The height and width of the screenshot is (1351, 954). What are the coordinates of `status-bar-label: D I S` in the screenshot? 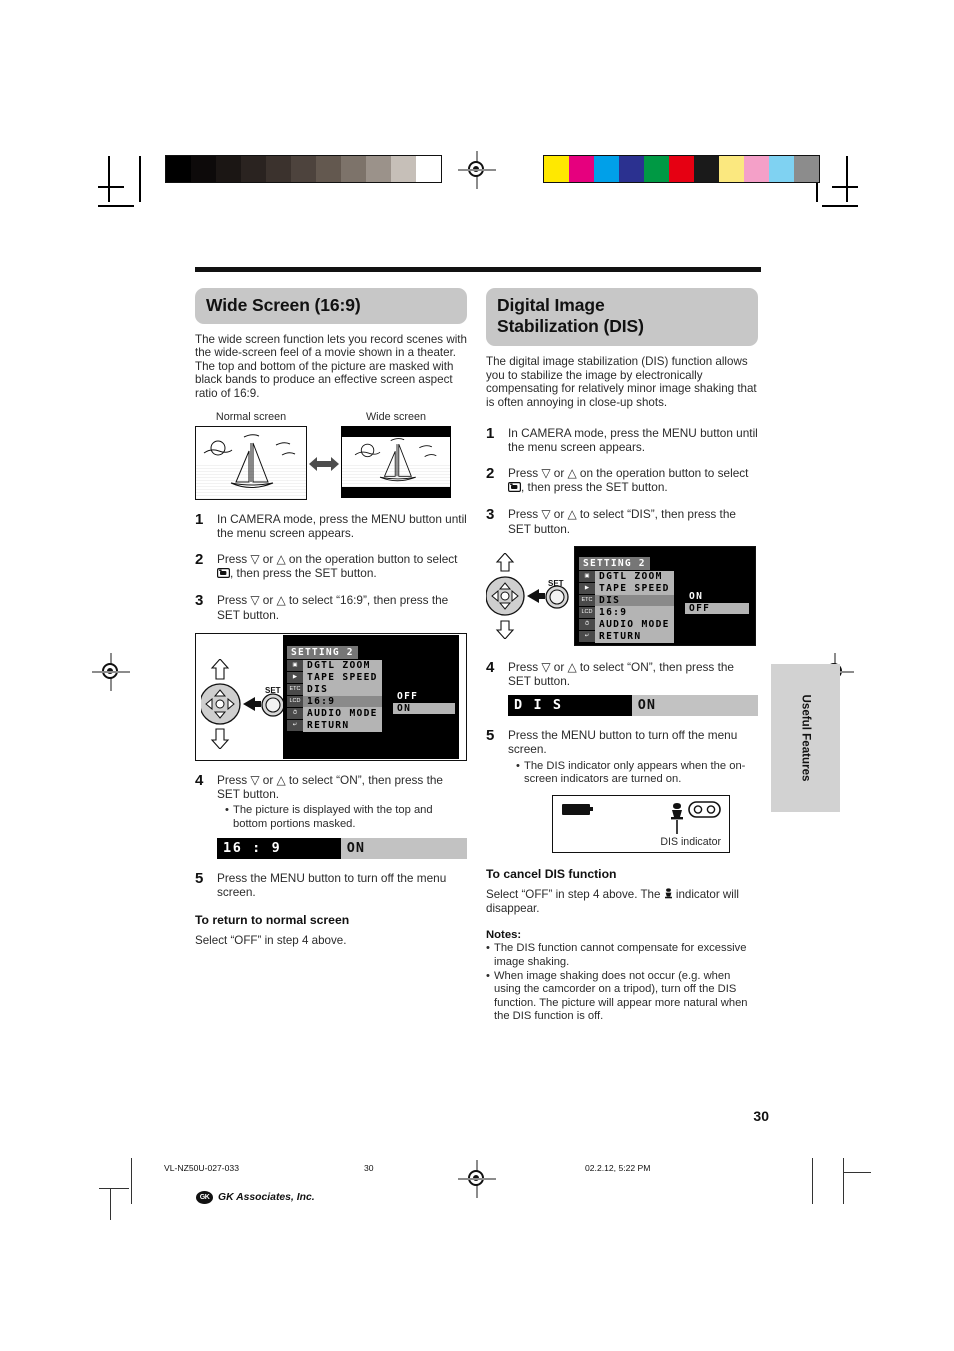 It's located at (538, 706).